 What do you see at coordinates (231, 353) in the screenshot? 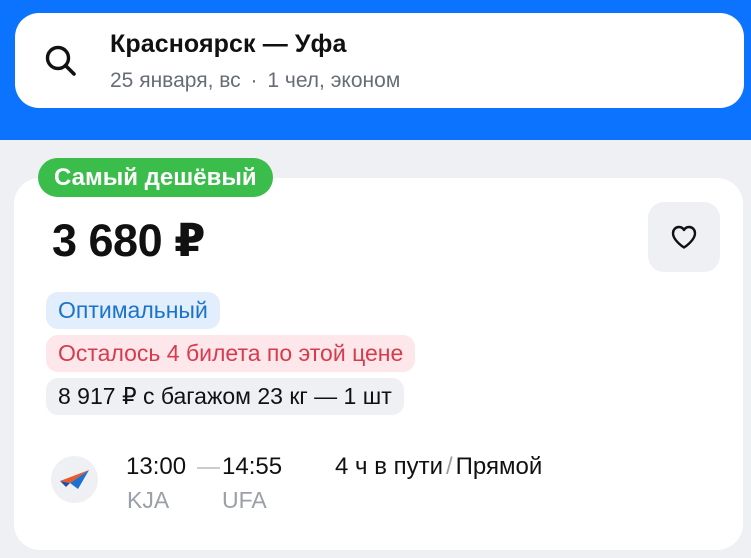
I see `seats-left-tag: Осталось 4 билета по этой цене` at bounding box center [231, 353].